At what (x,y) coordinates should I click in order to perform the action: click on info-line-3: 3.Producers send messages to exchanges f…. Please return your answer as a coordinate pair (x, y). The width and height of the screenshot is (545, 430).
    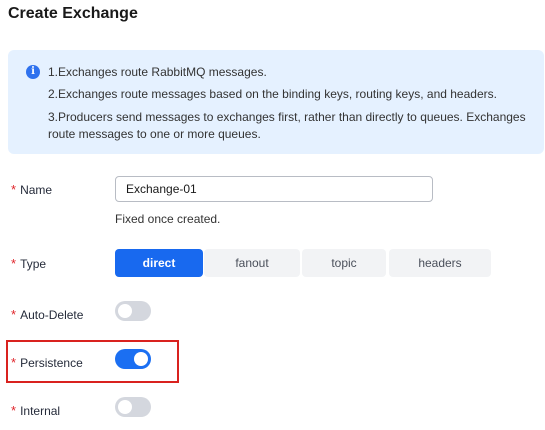
    Looking at the image, I should click on (287, 125).